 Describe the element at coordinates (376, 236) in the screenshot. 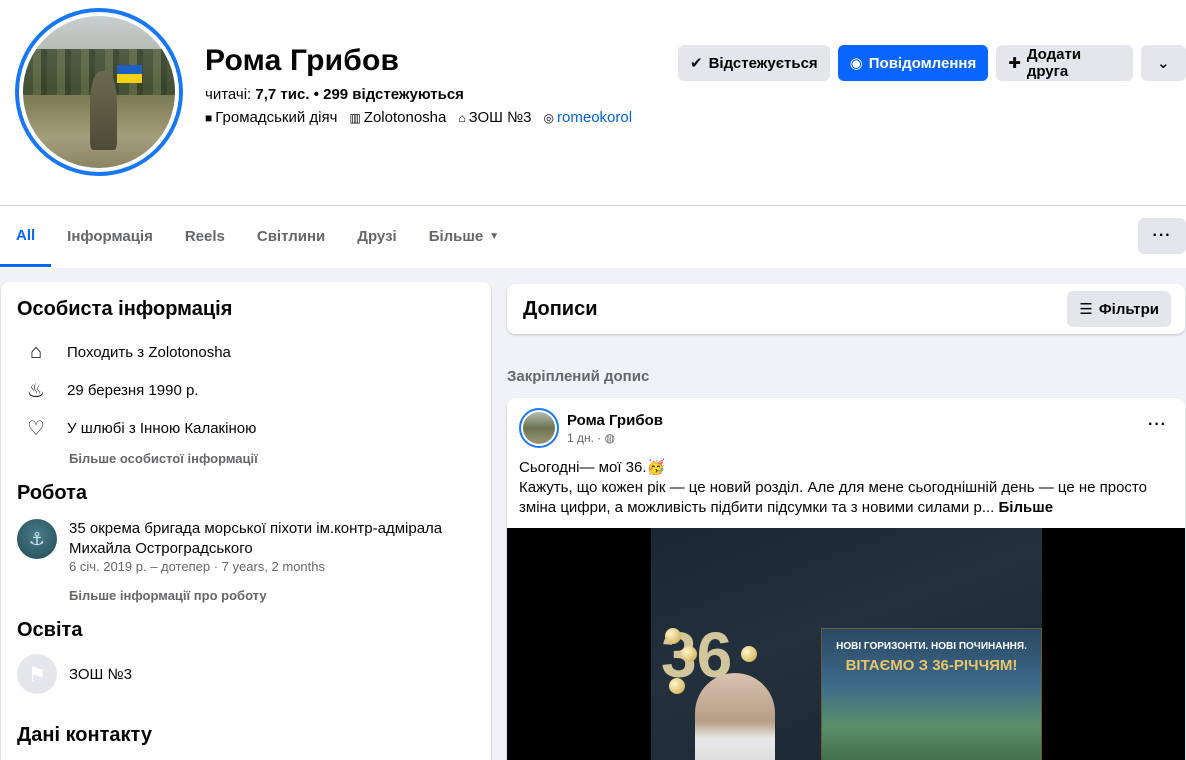

I see `tab-friends: Друзі` at that location.